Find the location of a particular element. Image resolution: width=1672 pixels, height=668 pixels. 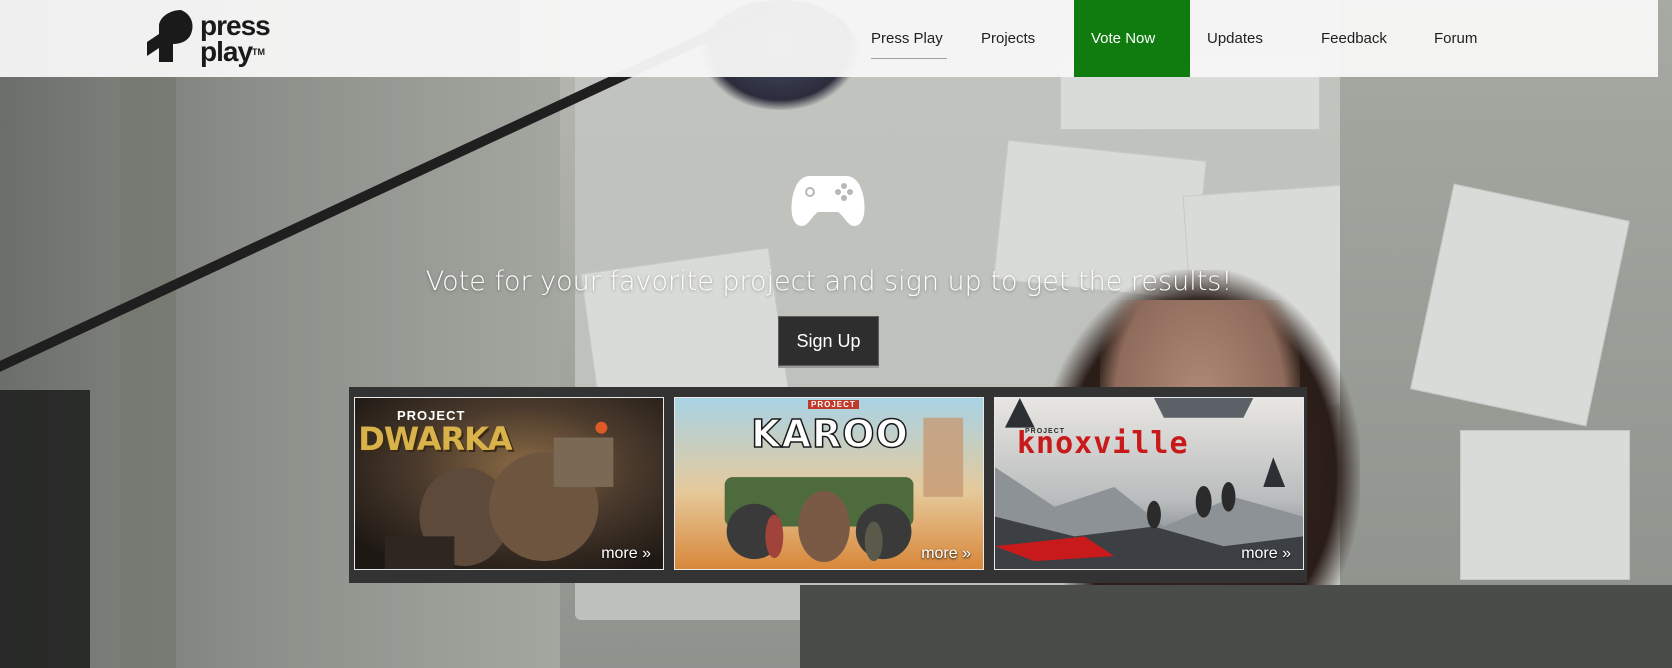

nav-item-updates: Updates is located at coordinates (1247, 38).